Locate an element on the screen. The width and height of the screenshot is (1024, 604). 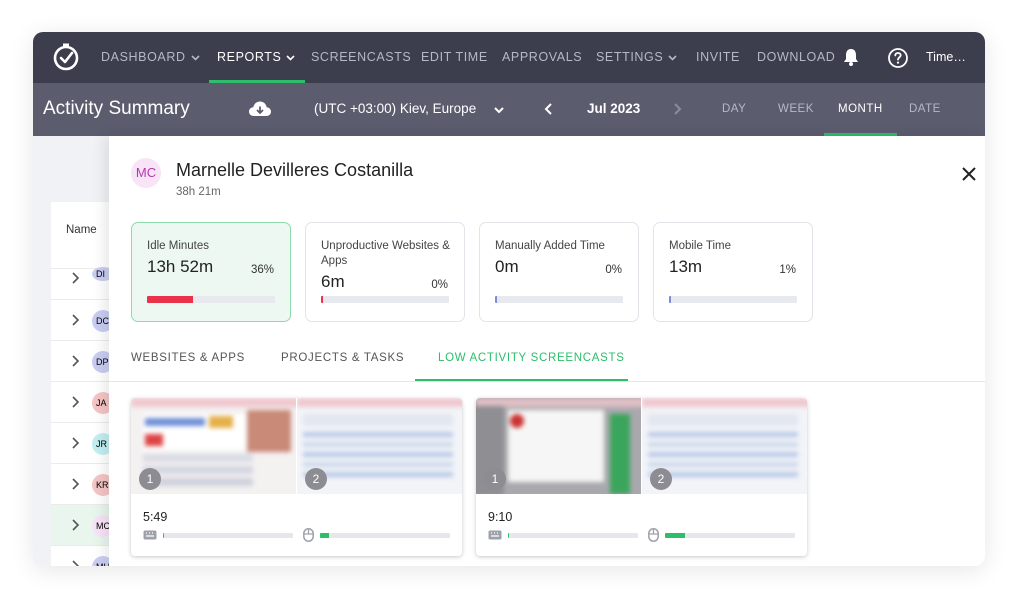
stat-value: 13h 52m is located at coordinates (180, 266).